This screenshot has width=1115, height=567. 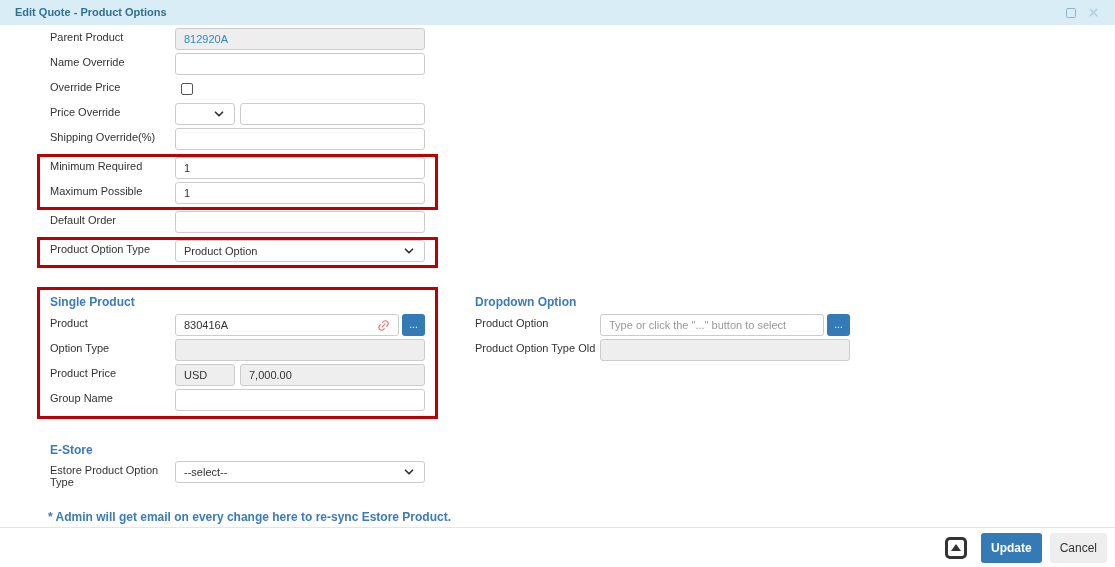 What do you see at coordinates (86, 86) in the screenshot?
I see `field-label: Override Price` at bounding box center [86, 86].